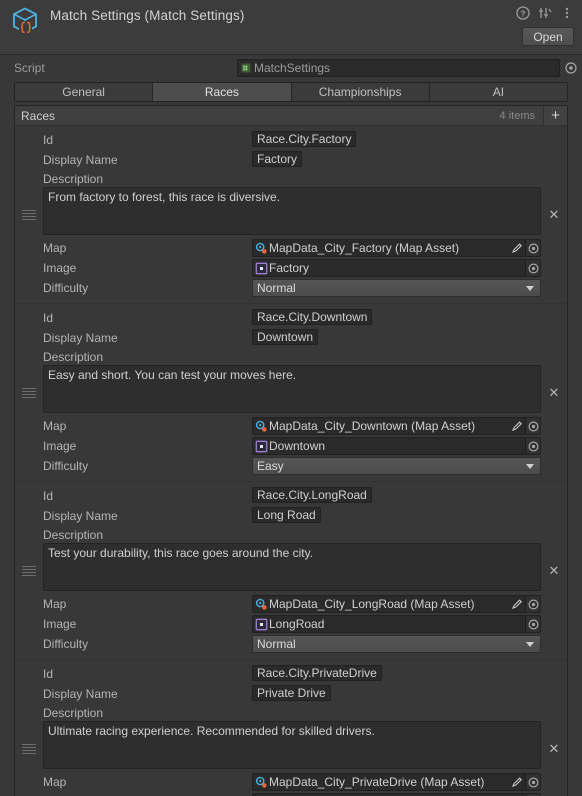 The height and width of the screenshot is (796, 582). Describe the element at coordinates (396, 624) in the screenshot. I see `image-object-field: LongRoad` at that location.